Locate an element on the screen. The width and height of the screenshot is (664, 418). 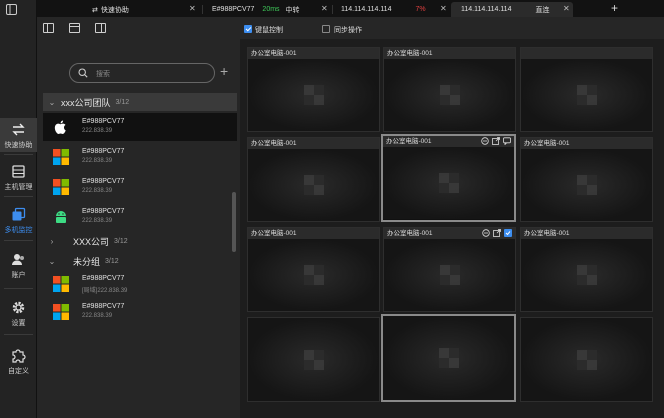
left-rail: 快速协助 主机管理 多机监控 账户 设置 自定义 is located at coordinates (18, 209).